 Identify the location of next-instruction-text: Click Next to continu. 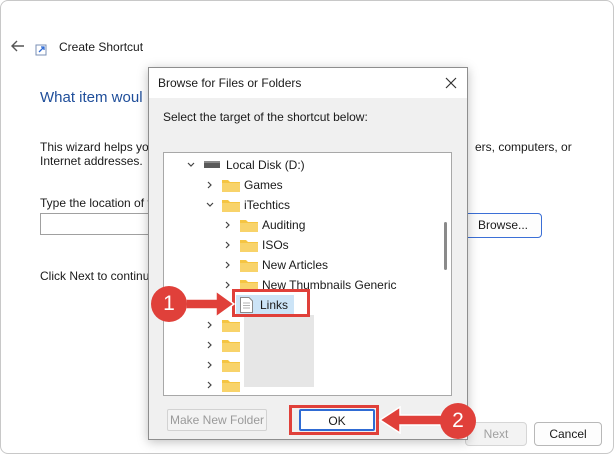
(95, 276).